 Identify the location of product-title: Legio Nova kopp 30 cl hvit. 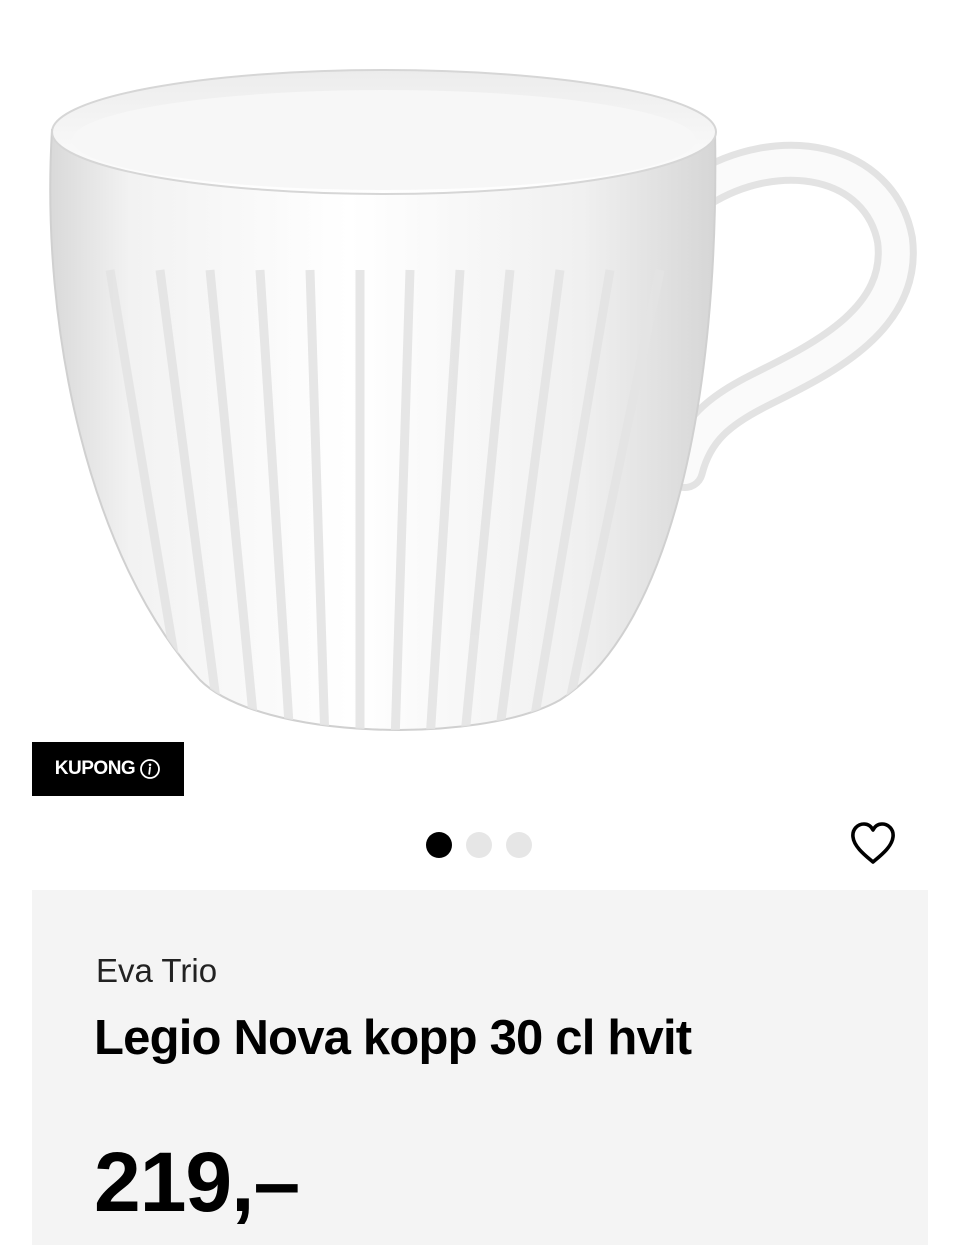
(393, 1038).